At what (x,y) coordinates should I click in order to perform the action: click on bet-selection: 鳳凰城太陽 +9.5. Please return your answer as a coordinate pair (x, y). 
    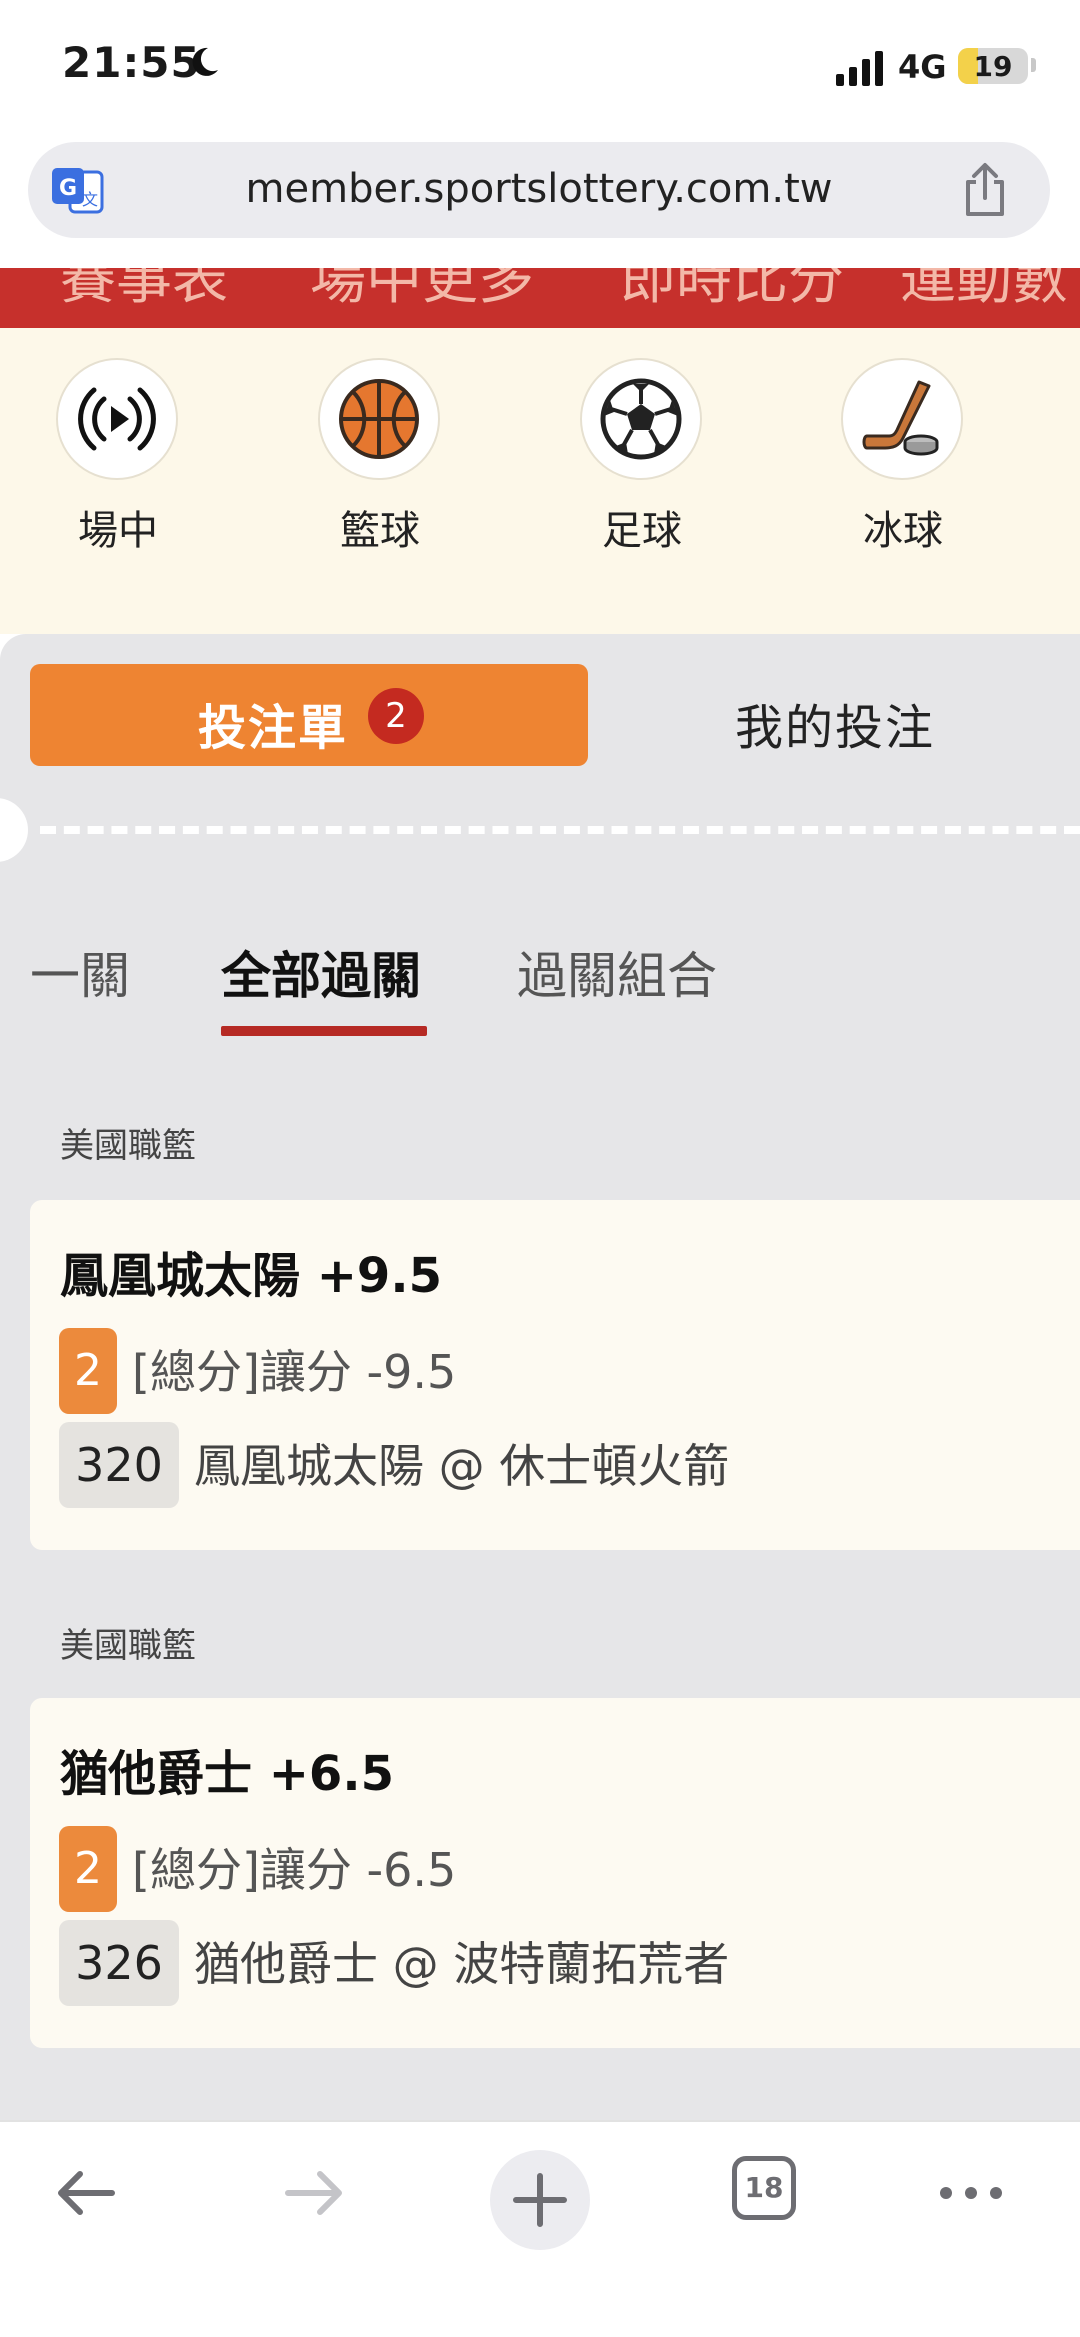
    Looking at the image, I should click on (251, 1276).